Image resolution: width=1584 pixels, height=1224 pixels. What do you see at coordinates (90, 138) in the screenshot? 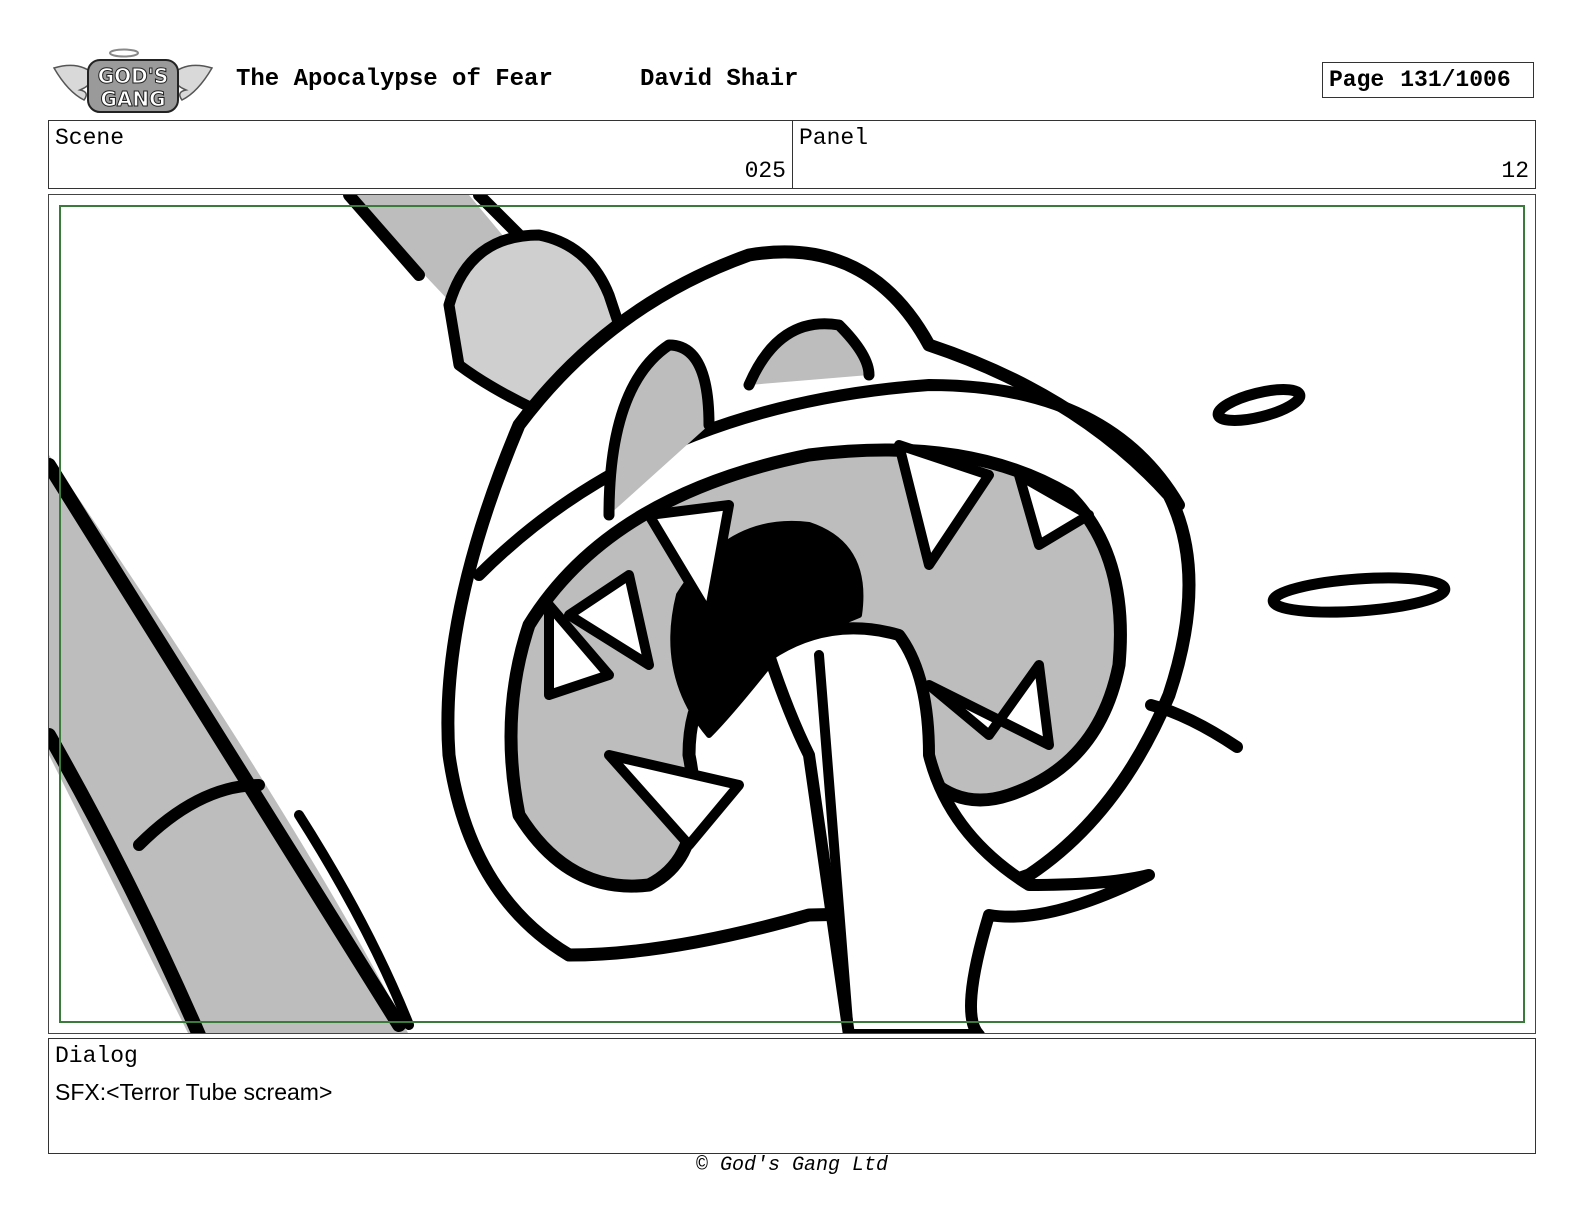
I see `scene-label: Scene` at bounding box center [90, 138].